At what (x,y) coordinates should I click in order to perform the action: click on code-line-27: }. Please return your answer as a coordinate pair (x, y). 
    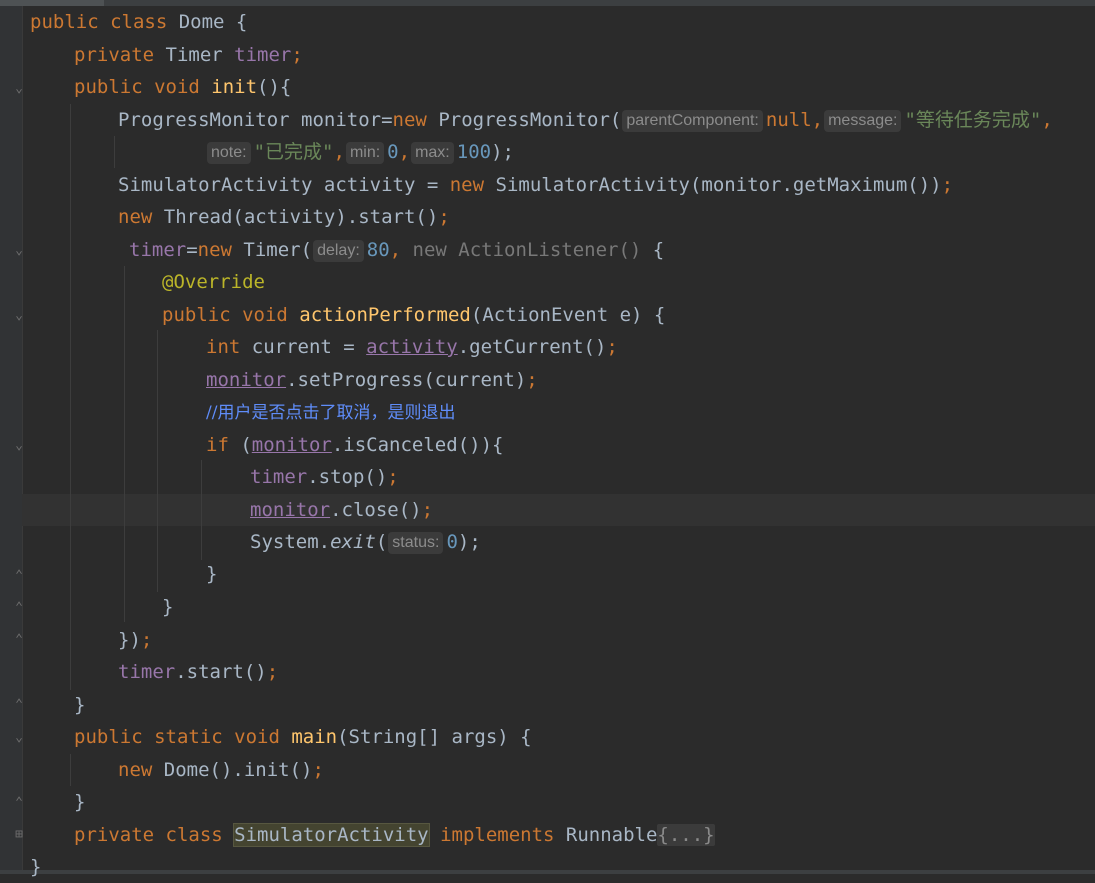
    Looking at the image, I should click on (35, 867).